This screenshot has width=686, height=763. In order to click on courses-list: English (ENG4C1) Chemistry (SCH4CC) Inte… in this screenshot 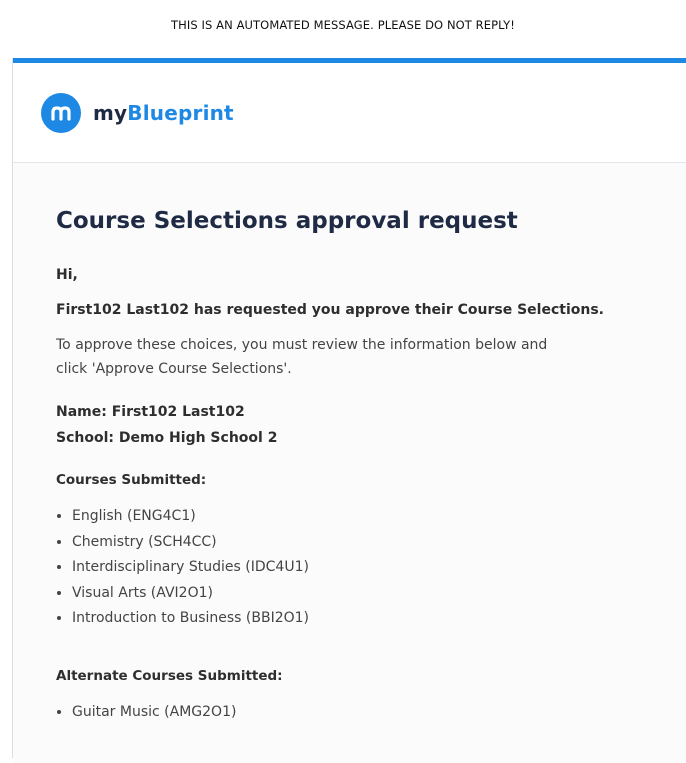, I will do `click(182, 570)`.